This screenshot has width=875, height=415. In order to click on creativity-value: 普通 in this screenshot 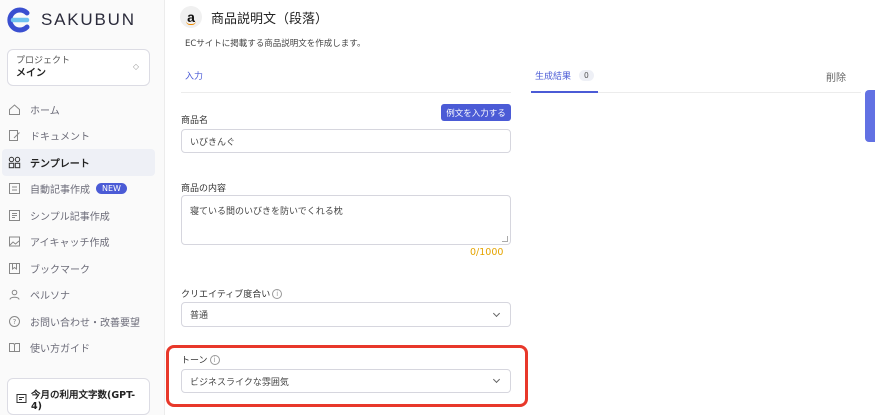, I will do `click(199, 316)`.